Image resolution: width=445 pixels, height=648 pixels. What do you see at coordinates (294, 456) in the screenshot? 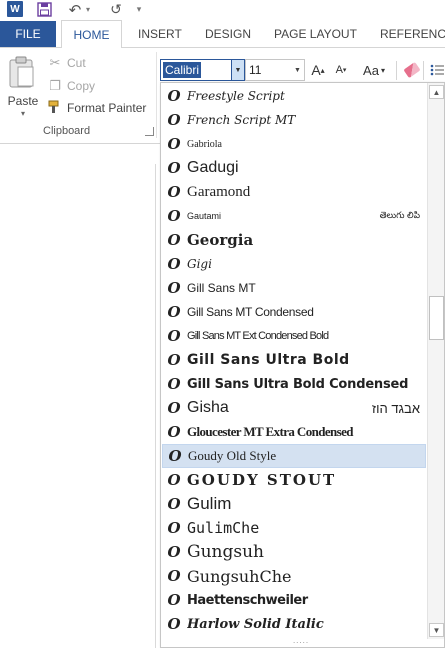
I see `font-list-item: O Goudy Old Style` at bounding box center [294, 456].